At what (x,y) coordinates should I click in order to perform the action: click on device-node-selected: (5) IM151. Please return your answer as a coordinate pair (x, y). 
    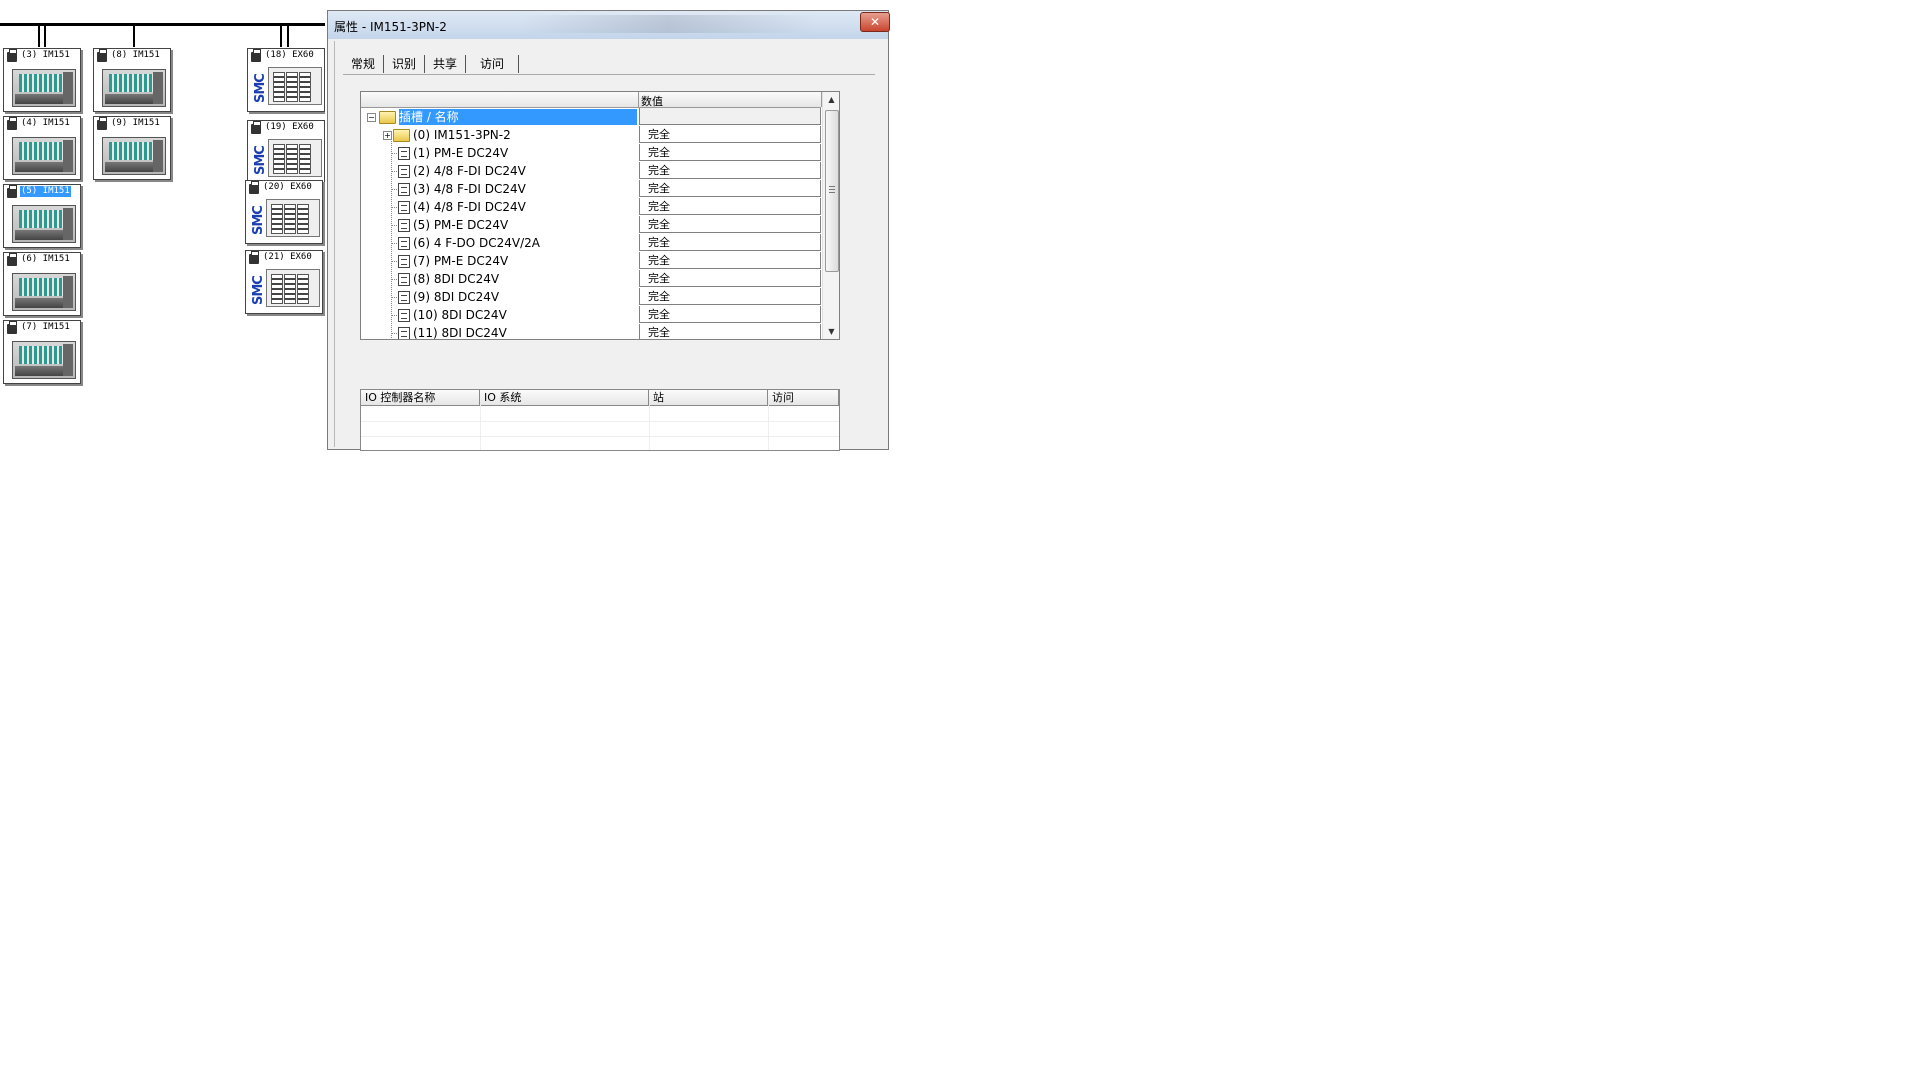
    Looking at the image, I should click on (42, 216).